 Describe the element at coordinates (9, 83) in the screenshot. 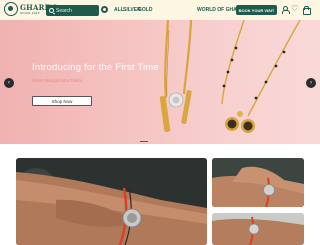

I see `carousel-prev-icon: ‹` at that location.